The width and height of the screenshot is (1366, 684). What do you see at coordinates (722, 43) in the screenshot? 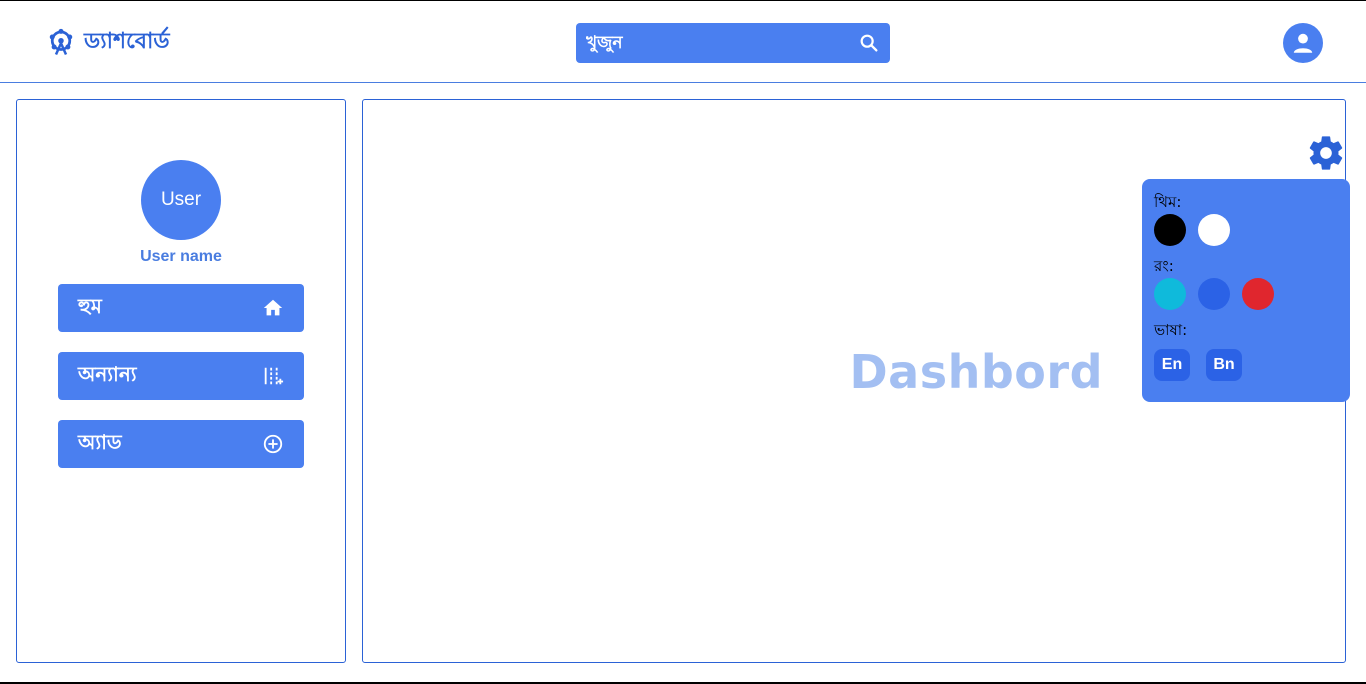
I see `search-input` at bounding box center [722, 43].